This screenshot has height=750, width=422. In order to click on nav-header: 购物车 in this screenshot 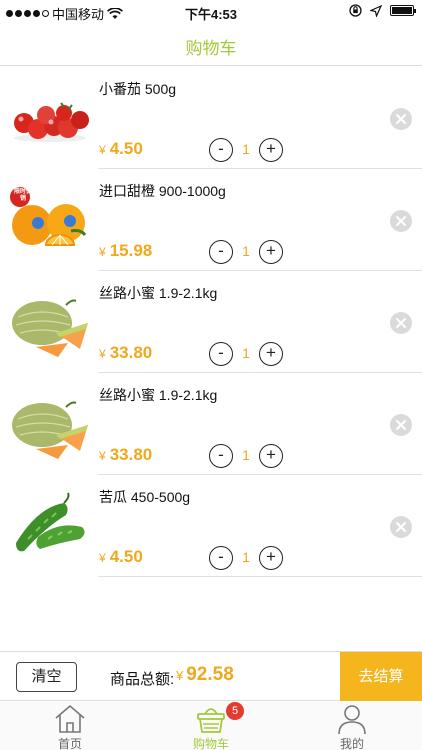, I will do `click(211, 44)`.